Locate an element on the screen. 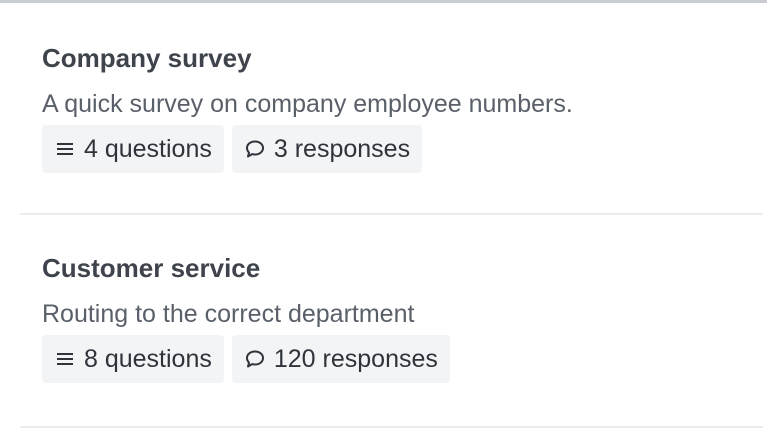  questions-count-chip: 8 questions is located at coordinates (133, 359).